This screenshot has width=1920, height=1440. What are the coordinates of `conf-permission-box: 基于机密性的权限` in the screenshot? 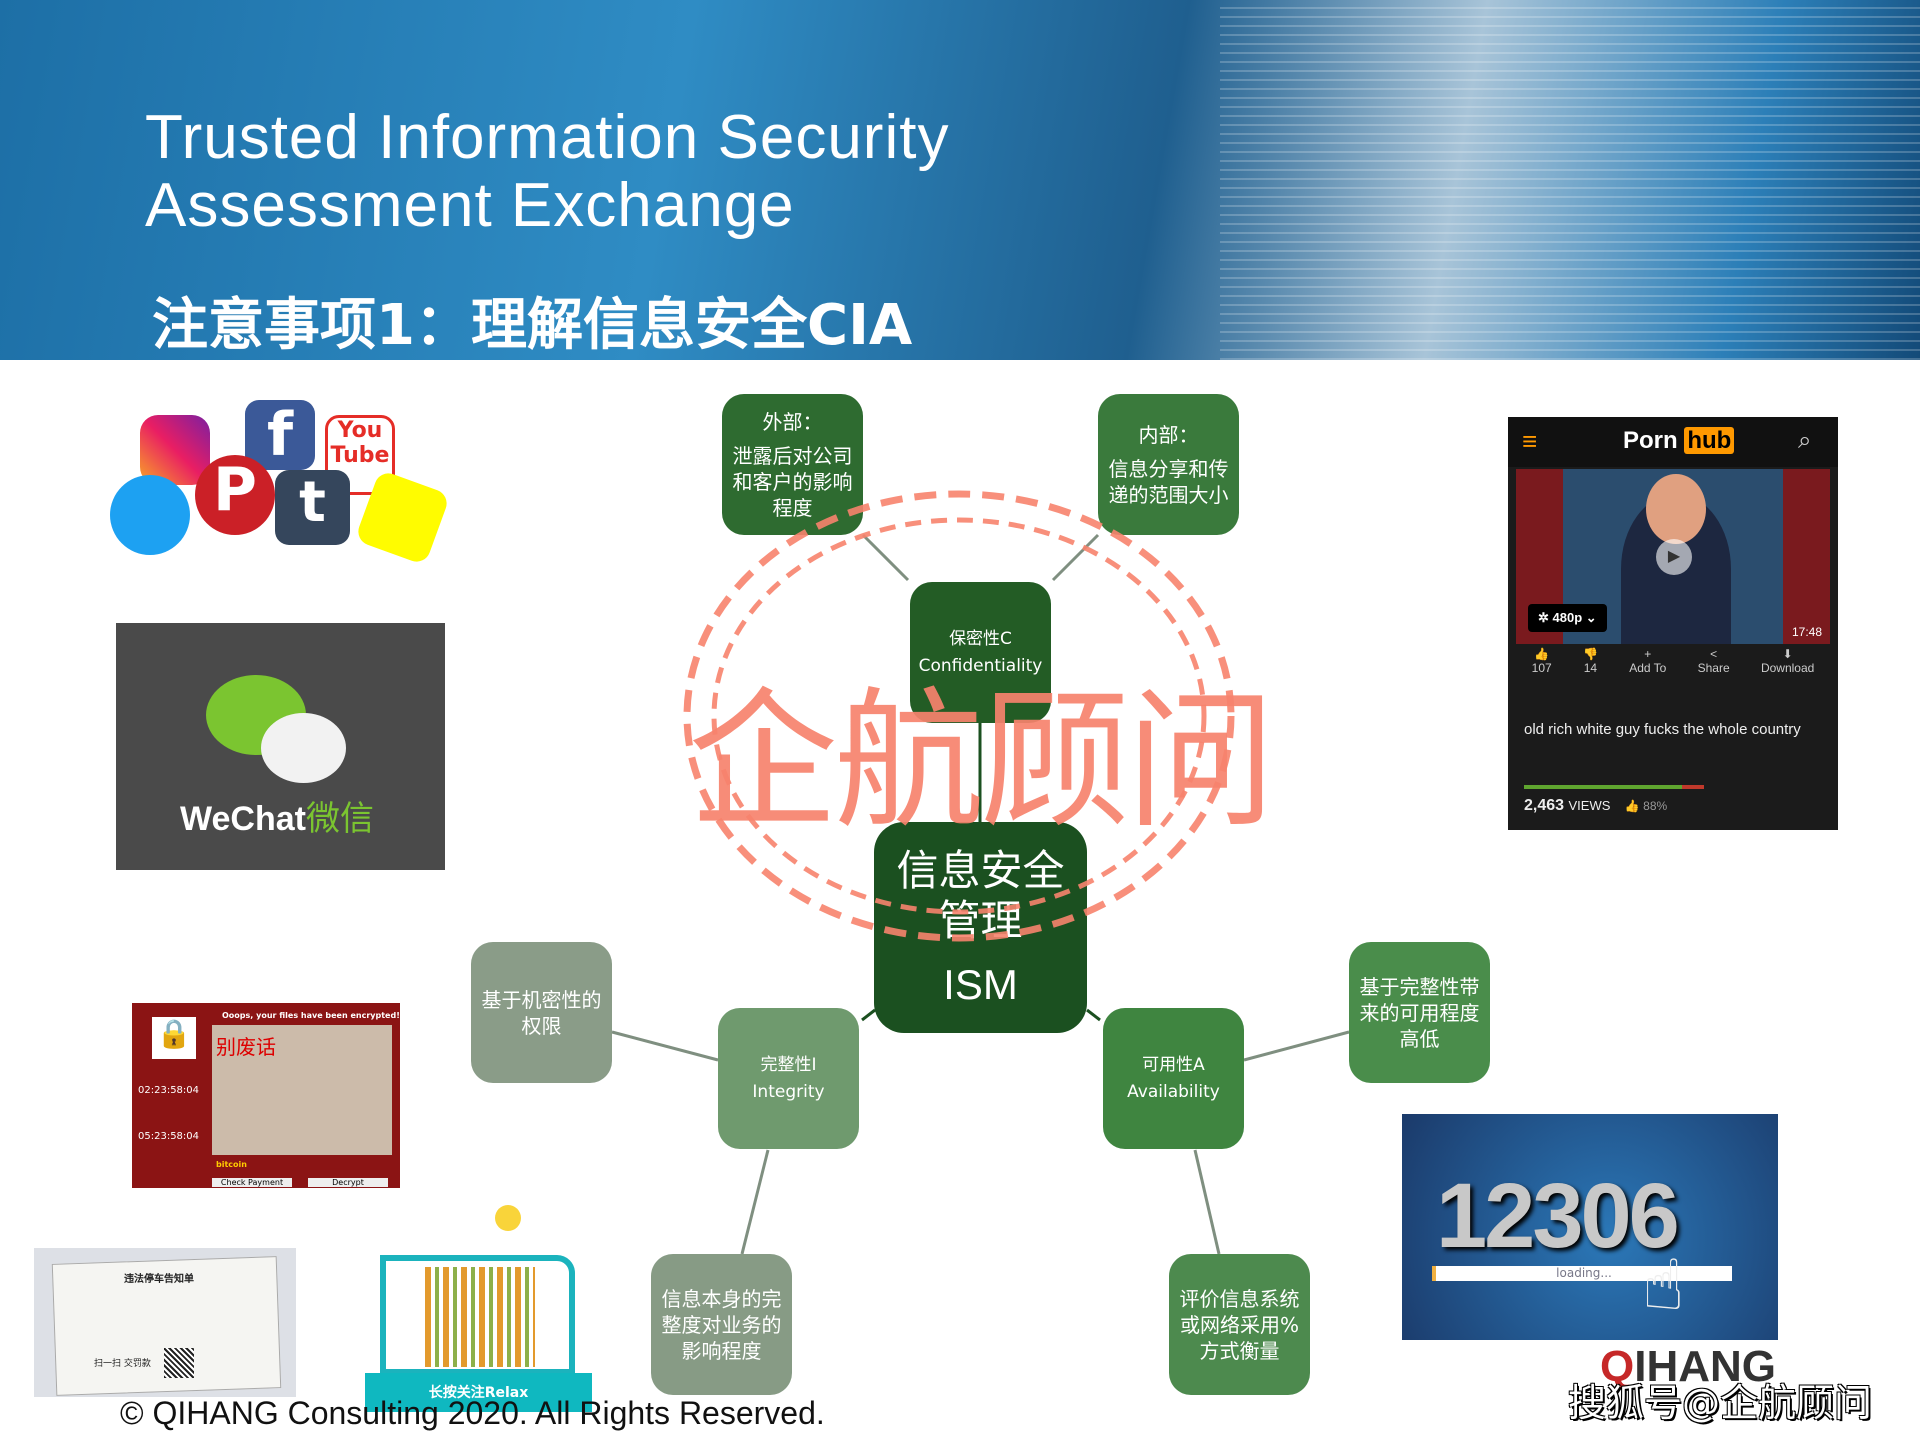 It's located at (541, 1012).